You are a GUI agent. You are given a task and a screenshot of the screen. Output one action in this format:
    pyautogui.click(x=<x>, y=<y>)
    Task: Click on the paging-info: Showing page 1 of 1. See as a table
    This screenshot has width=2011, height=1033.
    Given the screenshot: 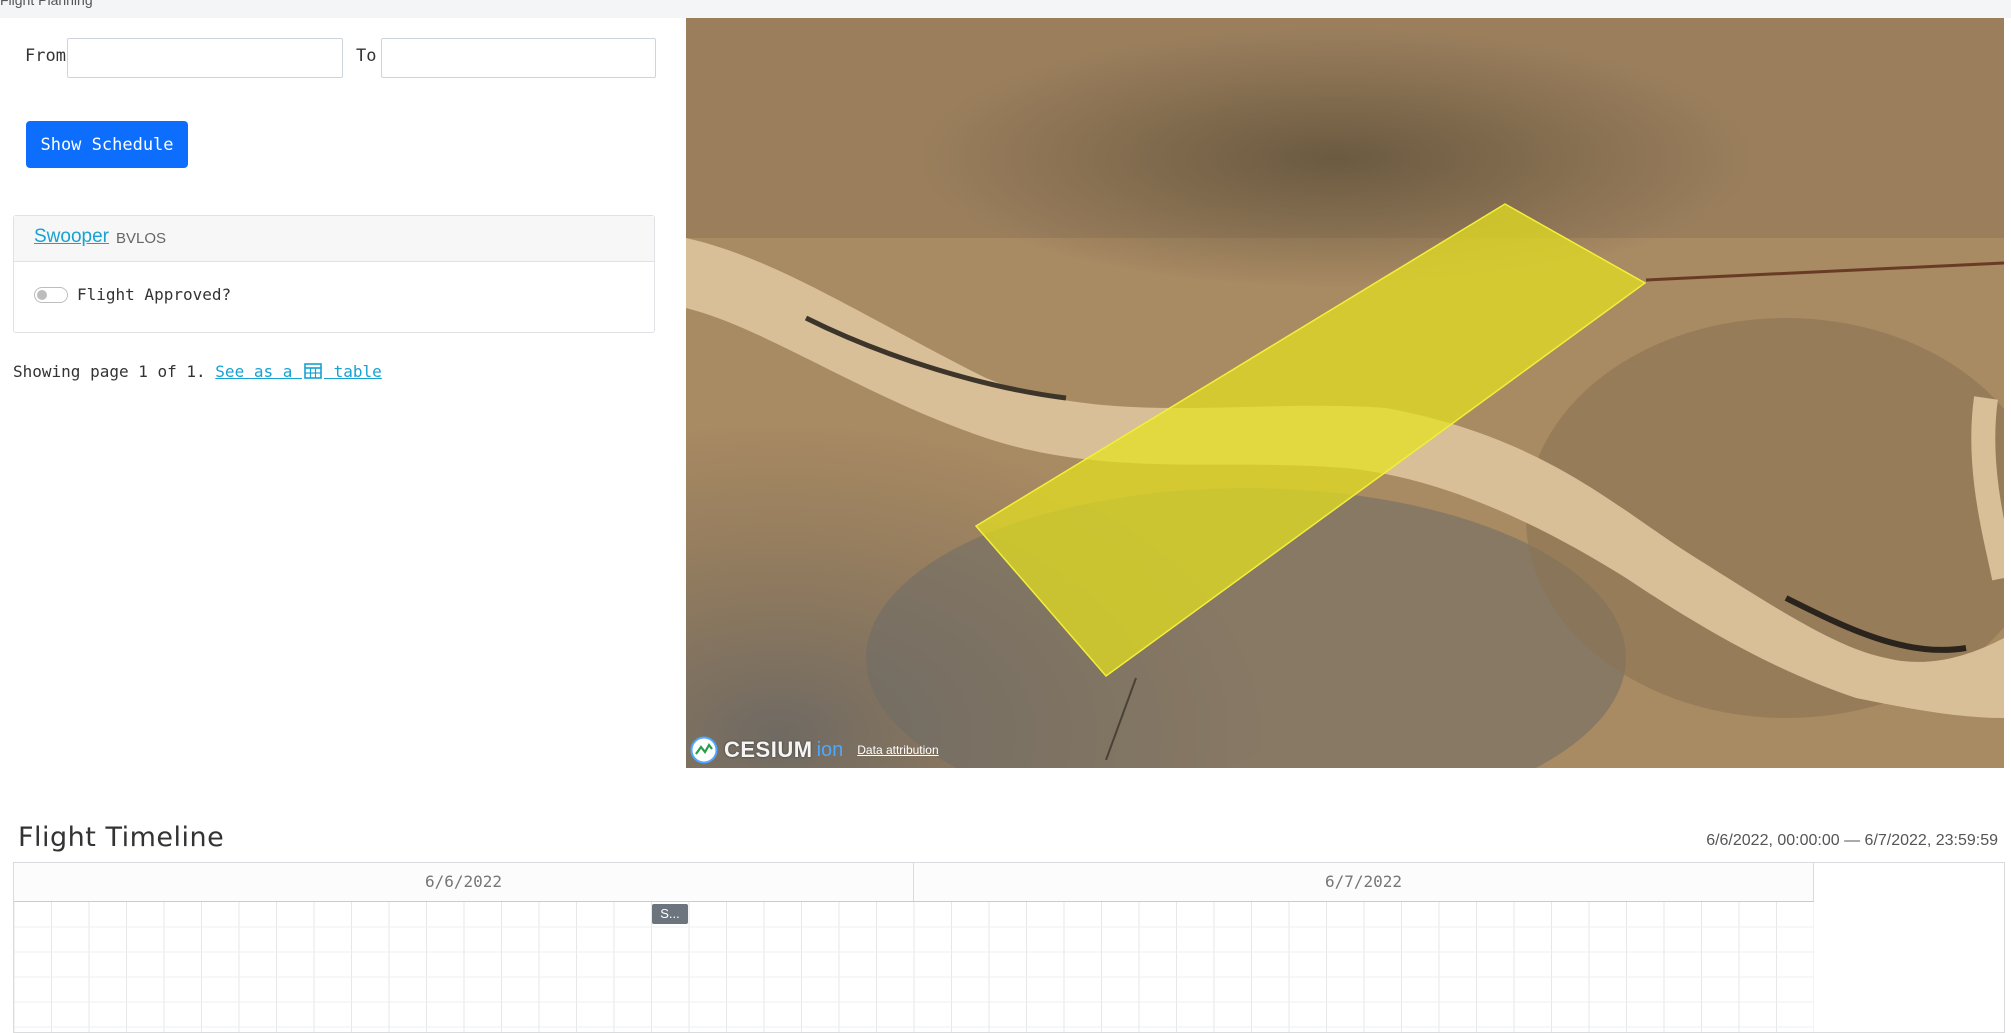 What is the action you would take?
    pyautogui.click(x=197, y=371)
    